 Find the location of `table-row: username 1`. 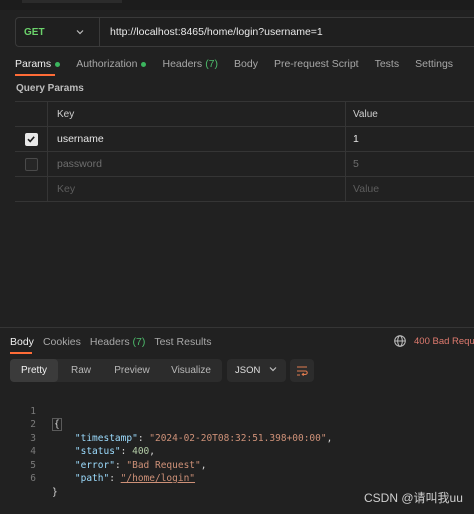

table-row: username 1 is located at coordinates (244, 139).